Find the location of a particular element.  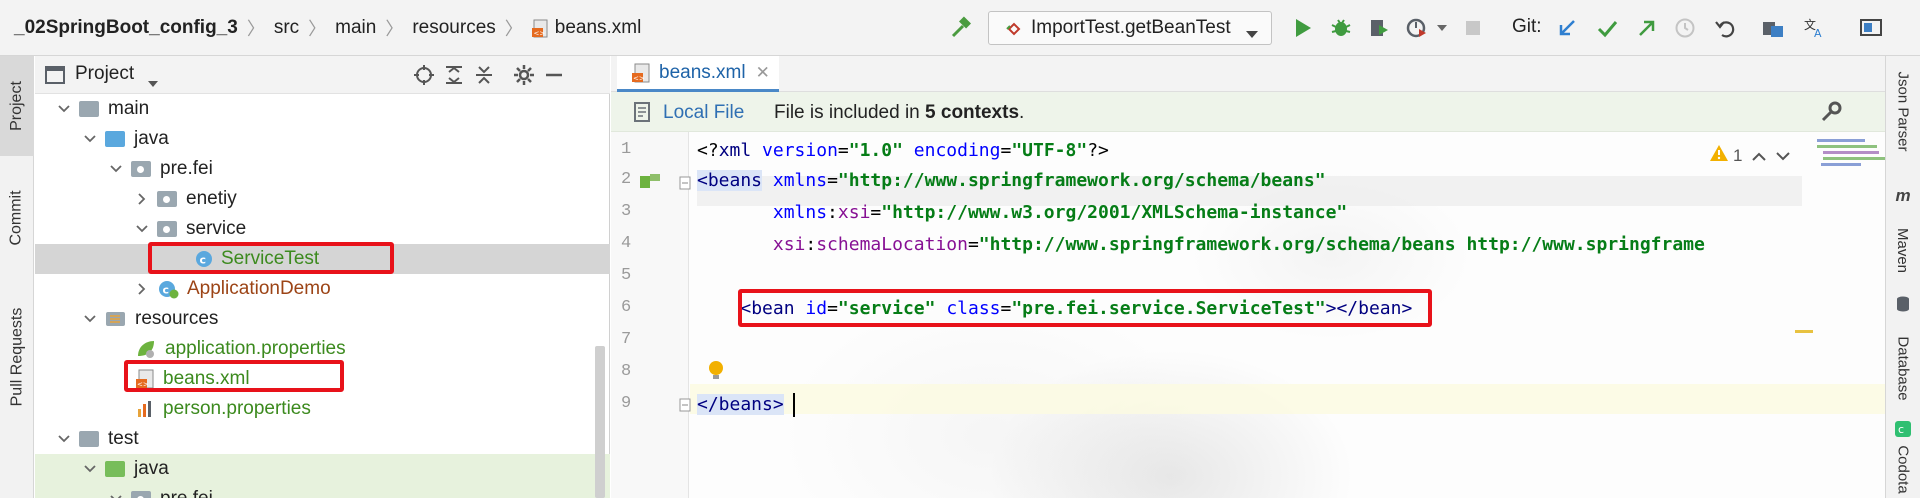

code-token: : is located at coordinates (832, 212).